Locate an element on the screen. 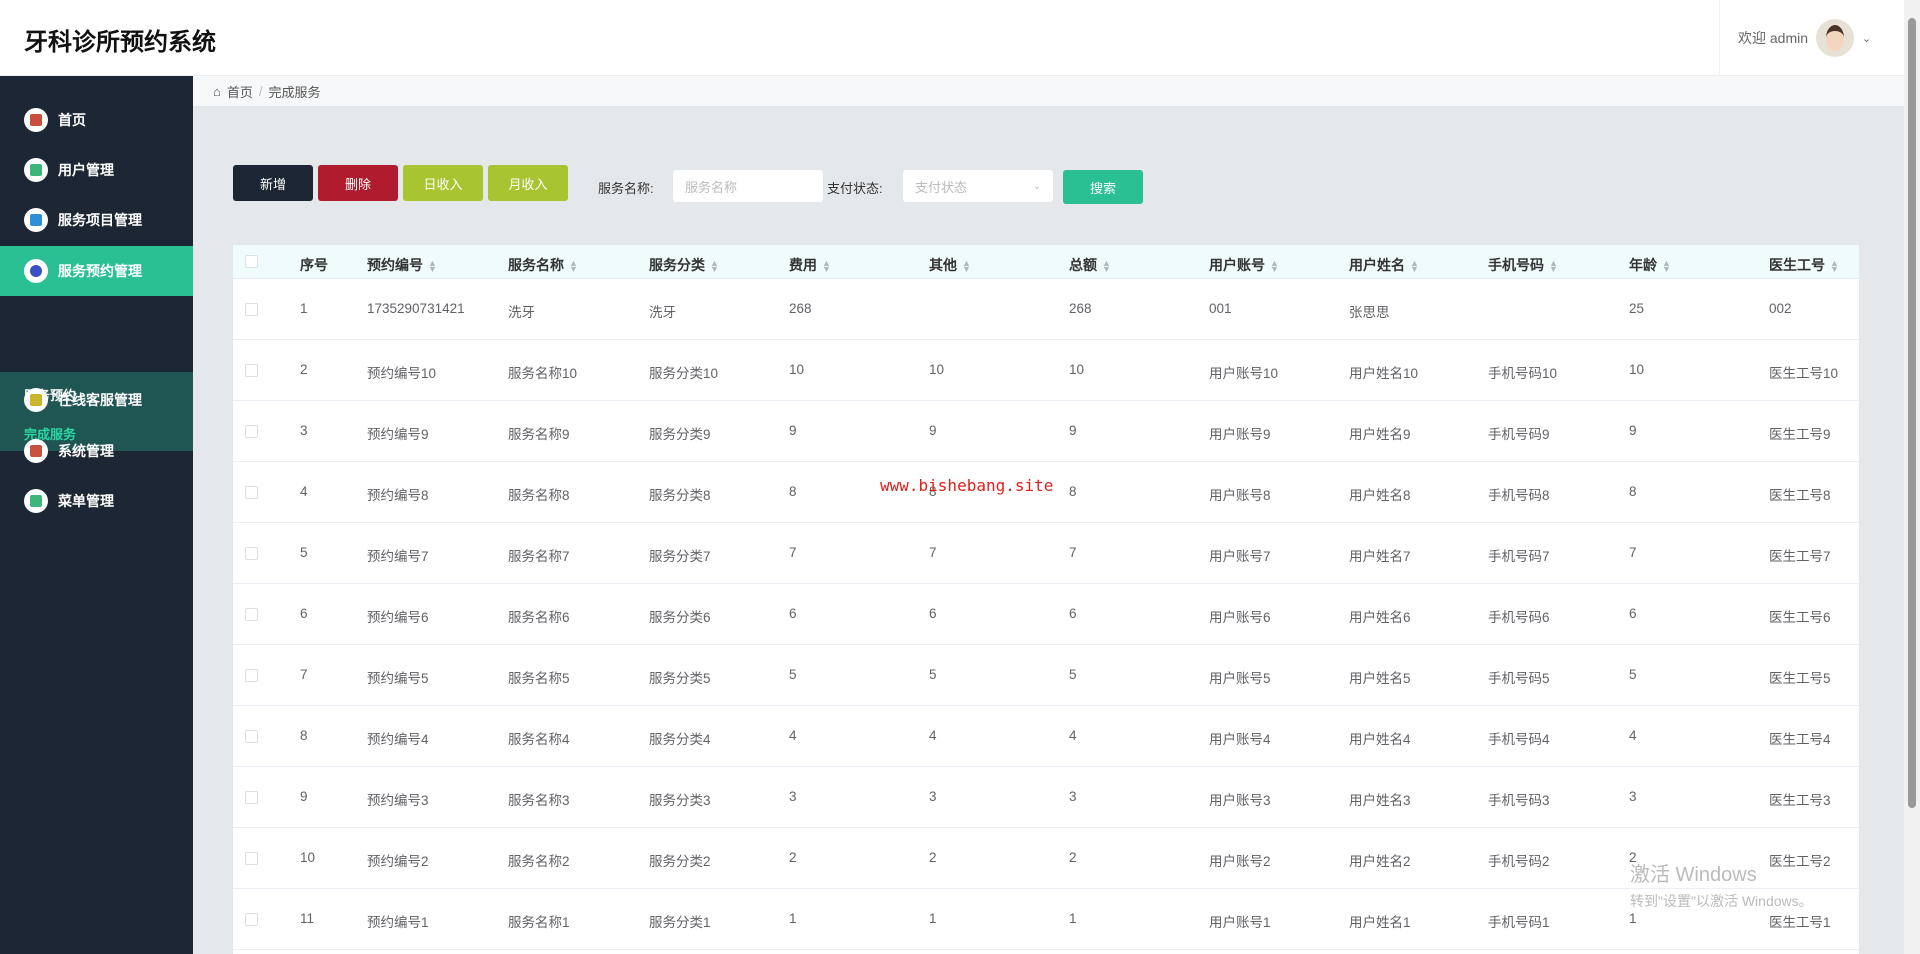 This screenshot has width=1920, height=954. table-cell: 002 is located at coordinates (1780, 308).